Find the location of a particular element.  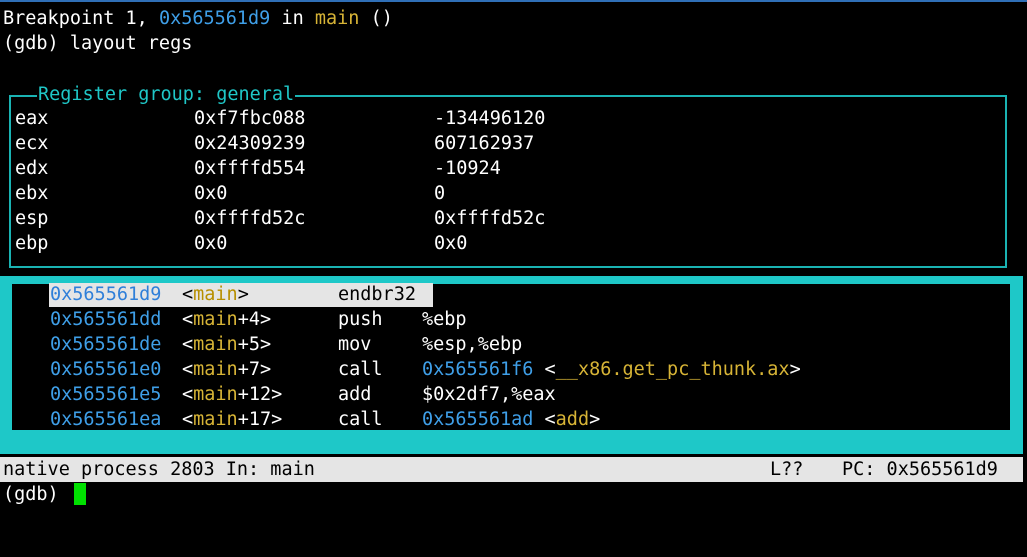

register-name: eax is located at coordinates (32, 118).